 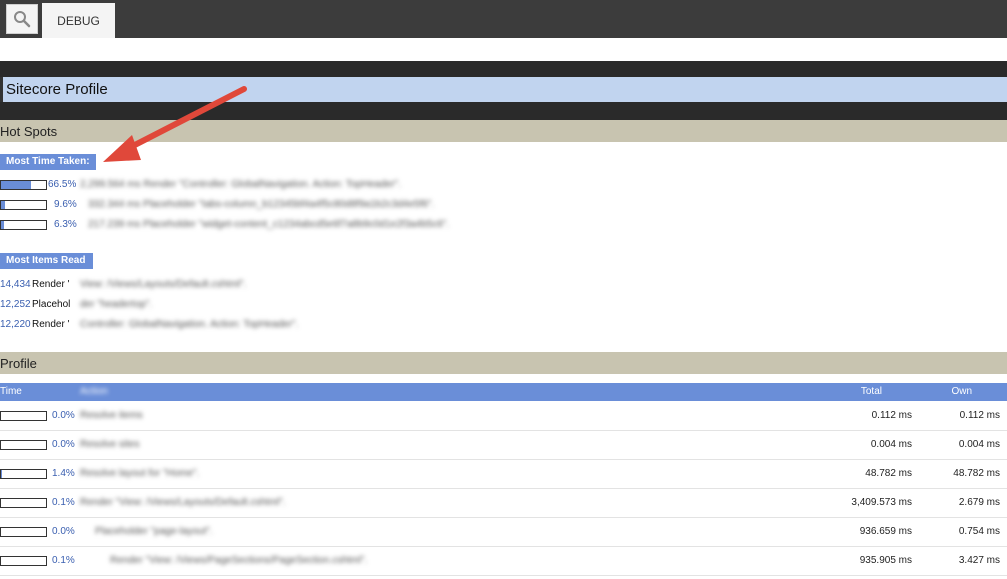 I want to click on col-own: Own, so click(x=961, y=392).